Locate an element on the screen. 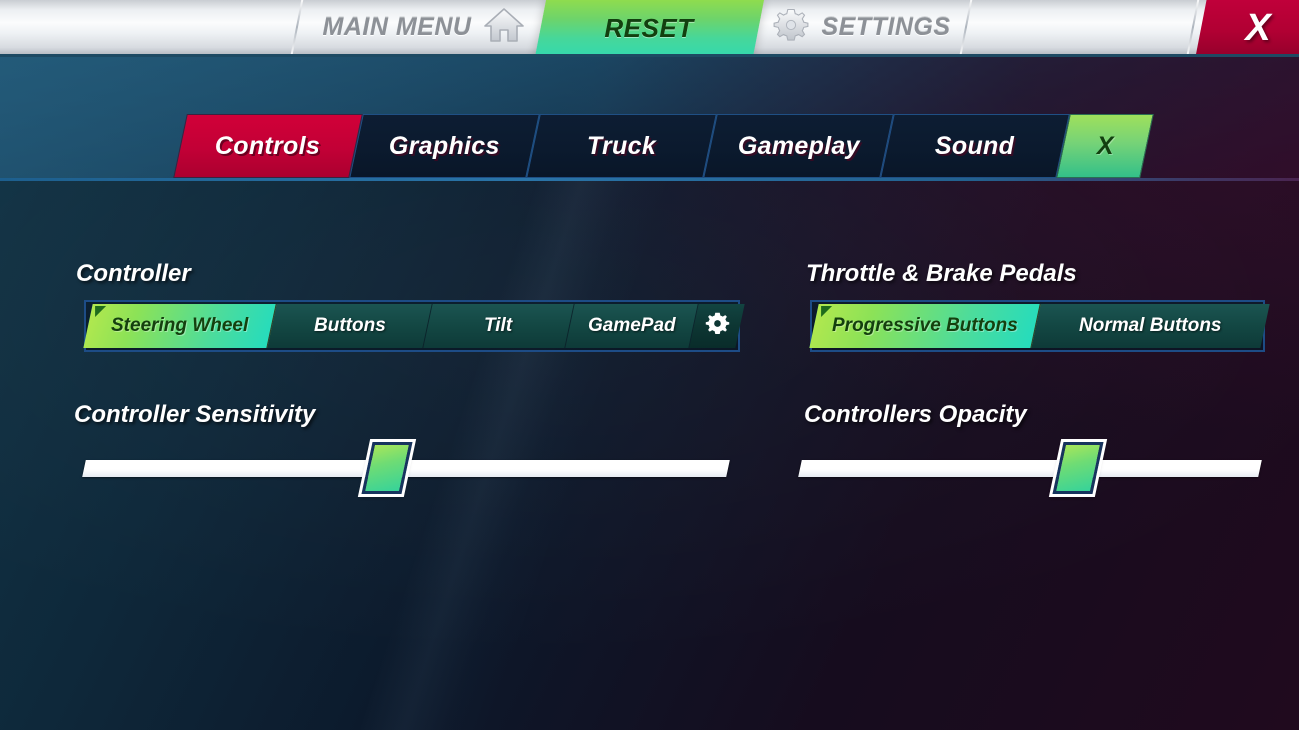  top-bar: MAIN MENU RESET SETTINGS X is located at coordinates (649, 28).